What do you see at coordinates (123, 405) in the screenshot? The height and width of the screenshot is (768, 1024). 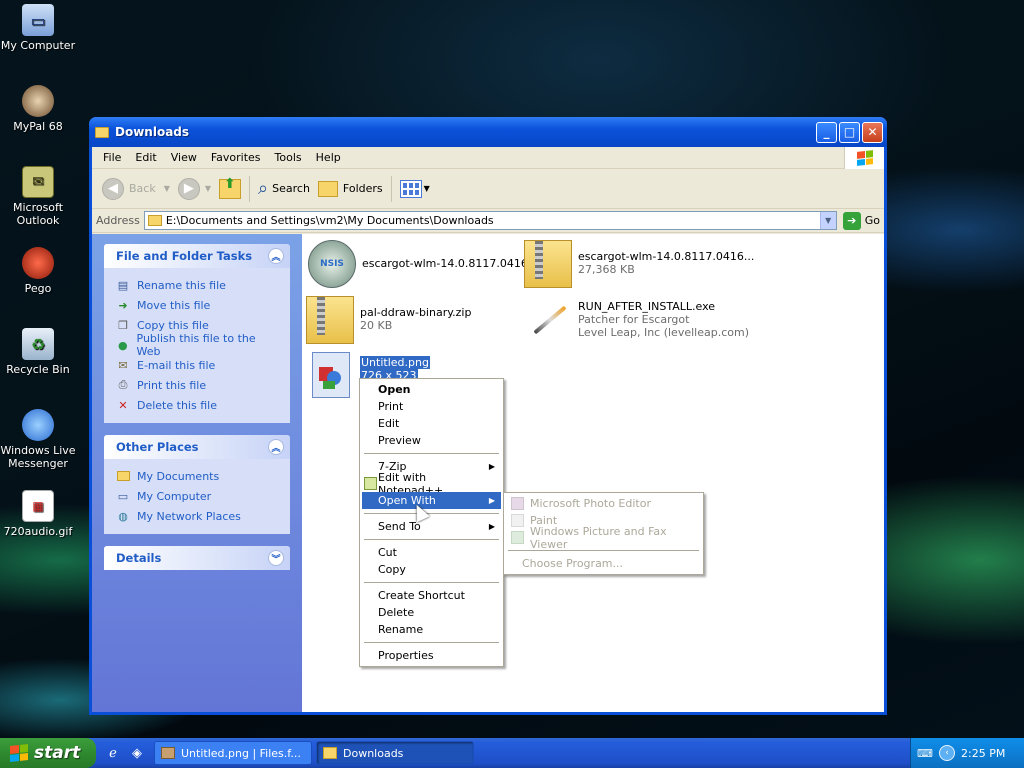 I see `delete-icon: ✕` at bounding box center [123, 405].